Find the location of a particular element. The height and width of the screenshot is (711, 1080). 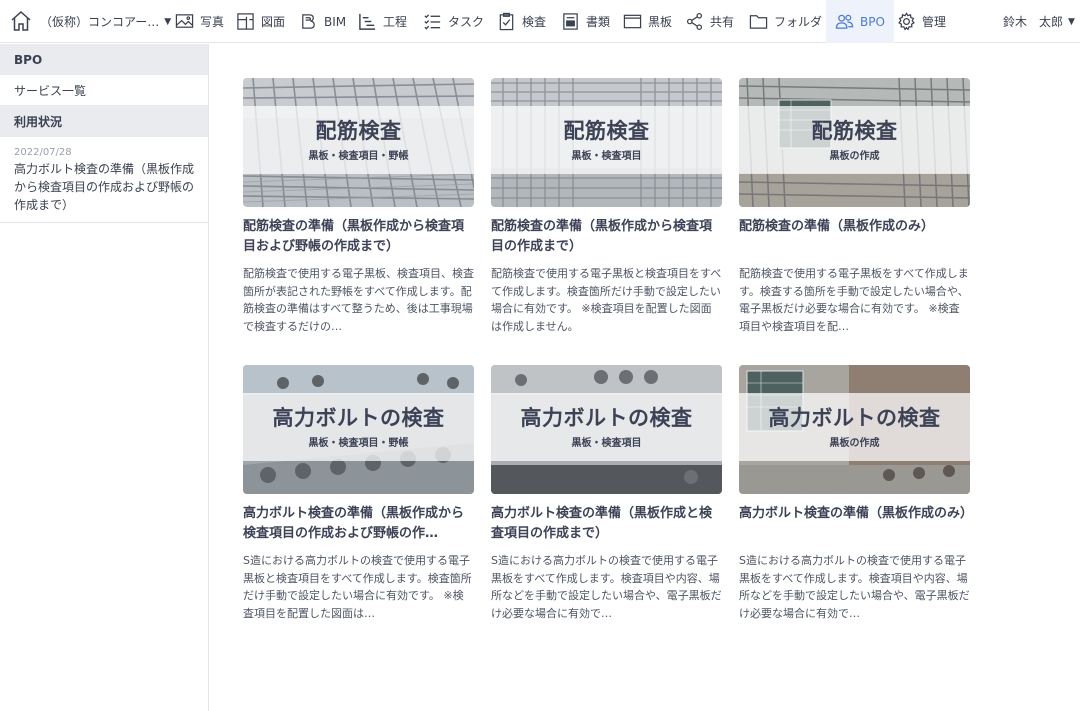

nav-bim-label: BIM is located at coordinates (335, 21).